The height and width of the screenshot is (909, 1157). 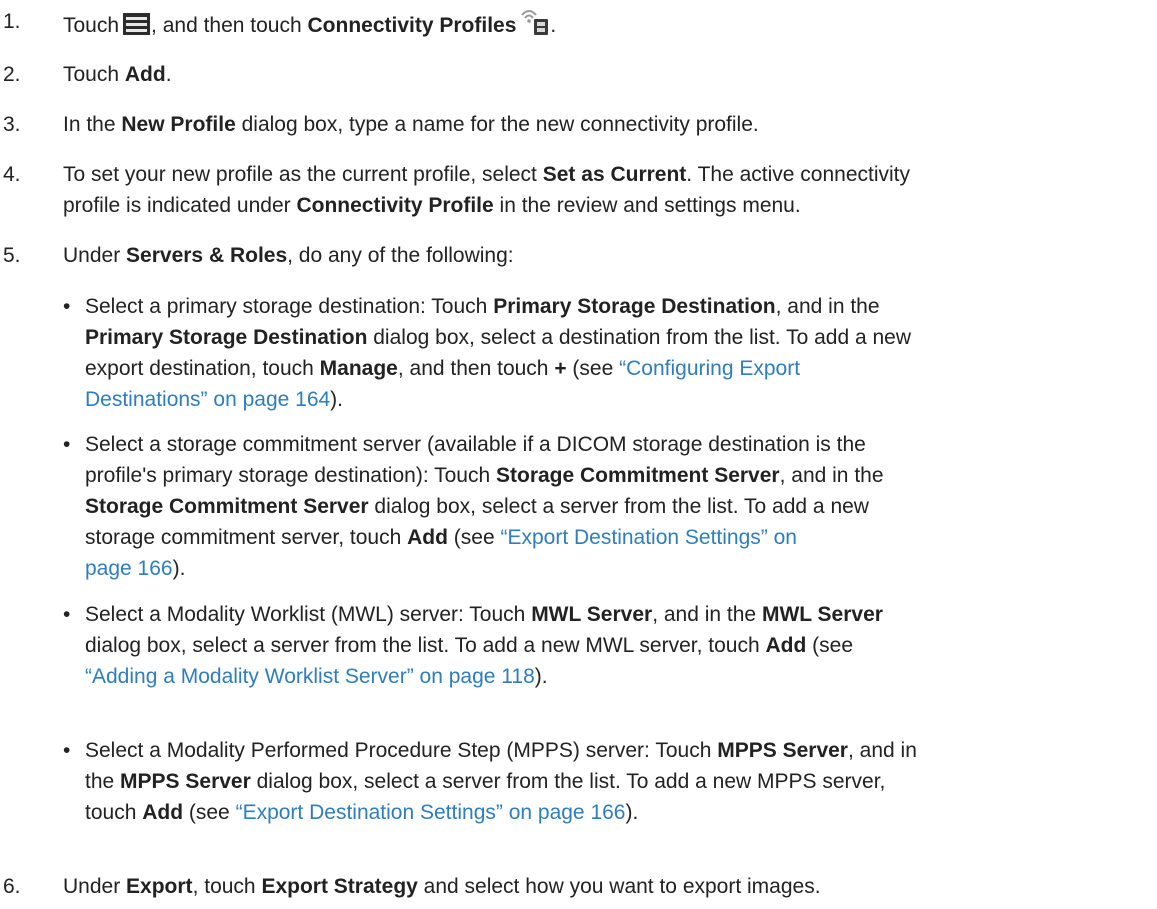 I want to click on step-number: 6., so click(x=12, y=886).